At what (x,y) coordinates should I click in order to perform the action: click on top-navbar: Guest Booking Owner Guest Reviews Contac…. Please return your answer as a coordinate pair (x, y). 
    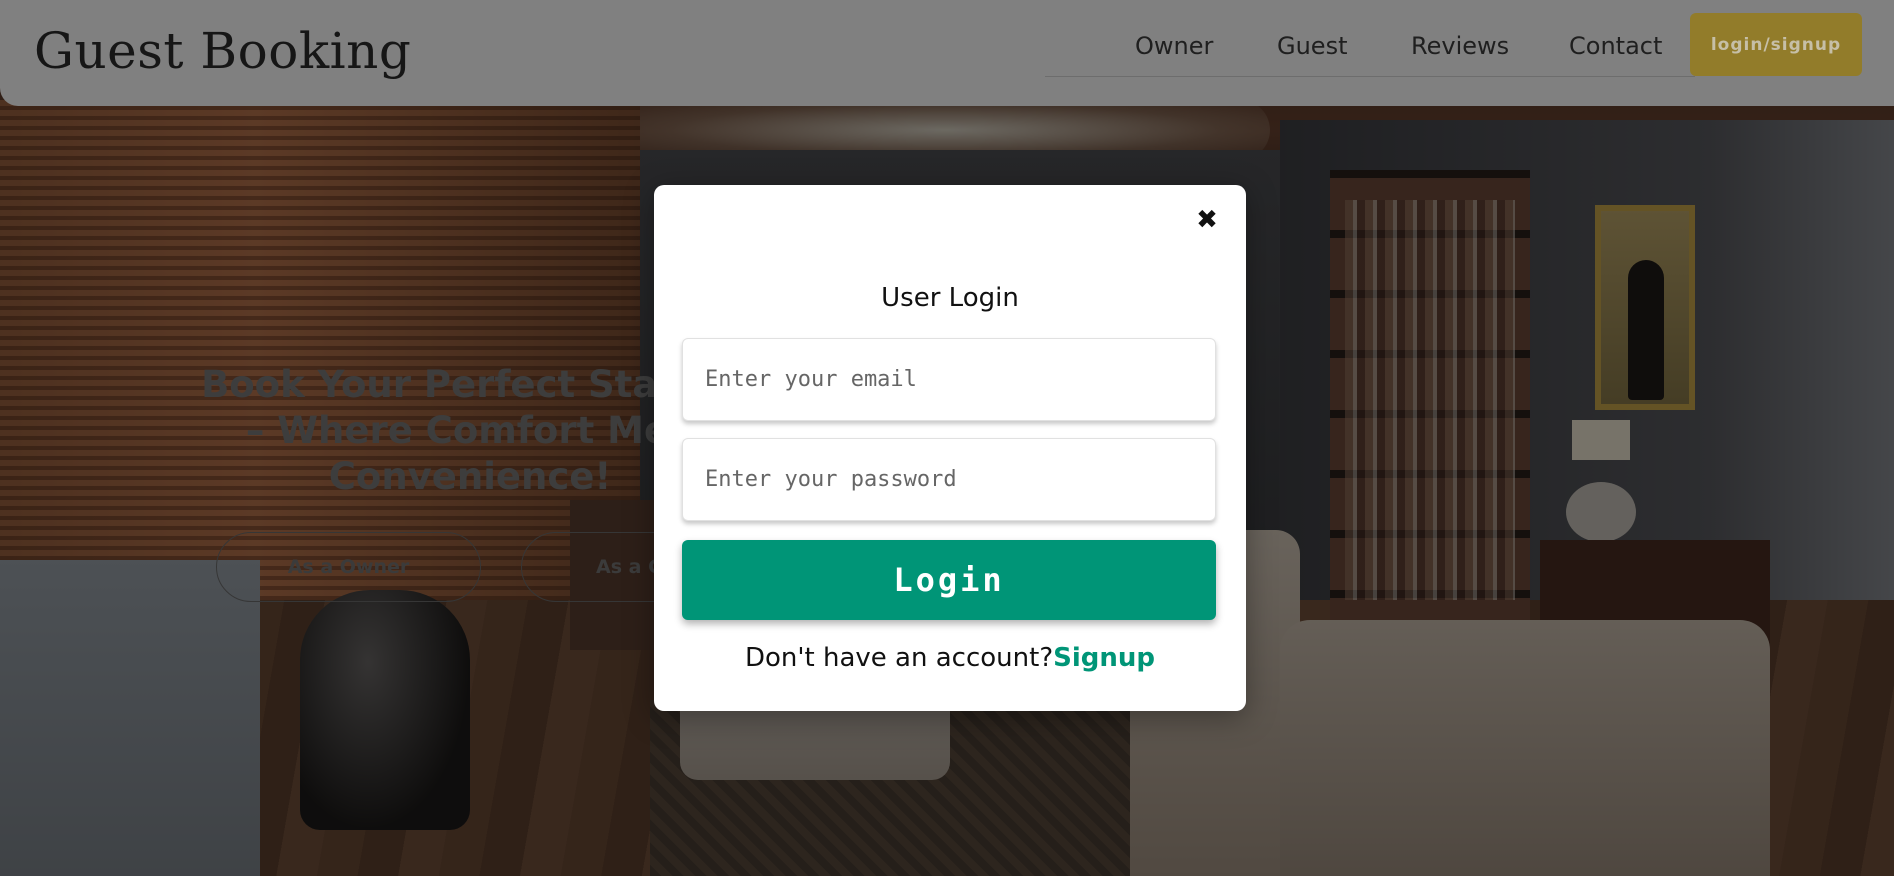
    Looking at the image, I should click on (947, 53).